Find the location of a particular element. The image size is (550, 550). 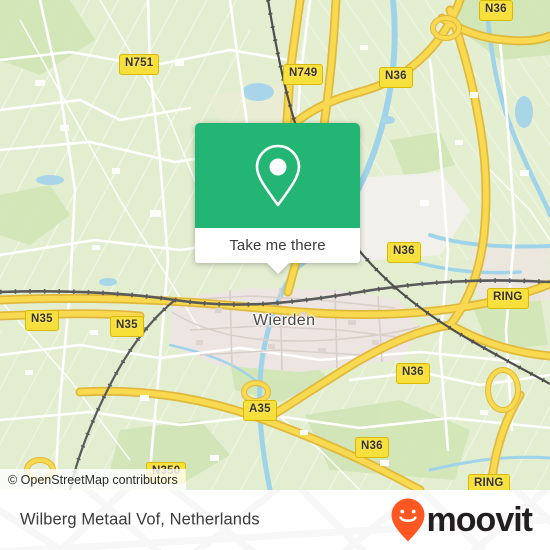

moovit-wordmark: moovit is located at coordinates (479, 520).